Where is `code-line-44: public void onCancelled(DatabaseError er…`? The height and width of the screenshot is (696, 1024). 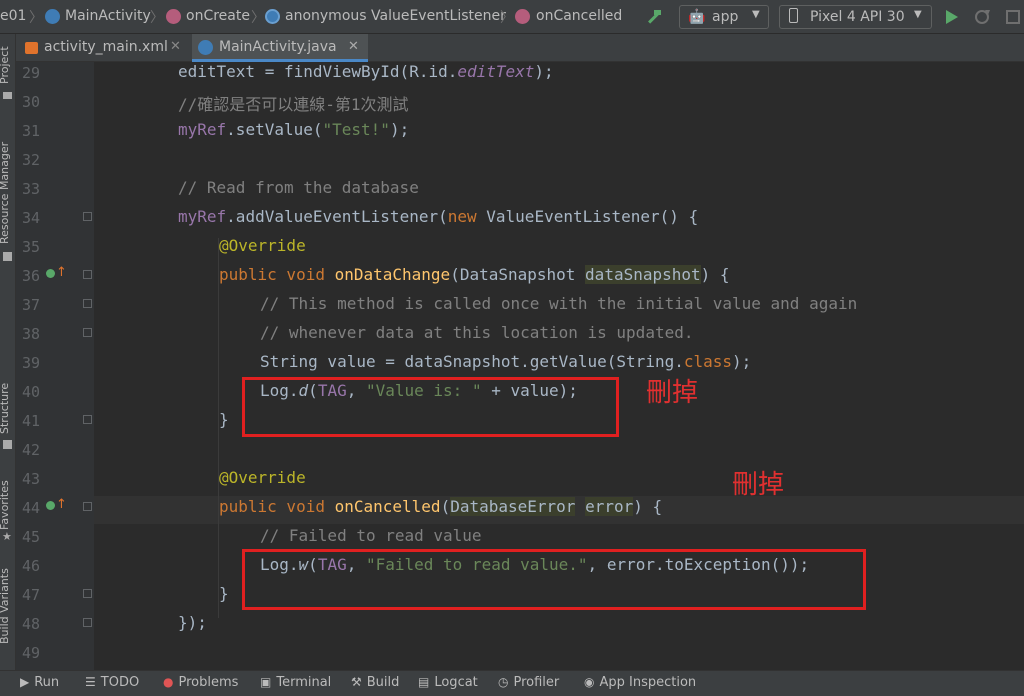 code-line-44: public void onCancelled(DatabaseError er… is located at coordinates (441, 506).